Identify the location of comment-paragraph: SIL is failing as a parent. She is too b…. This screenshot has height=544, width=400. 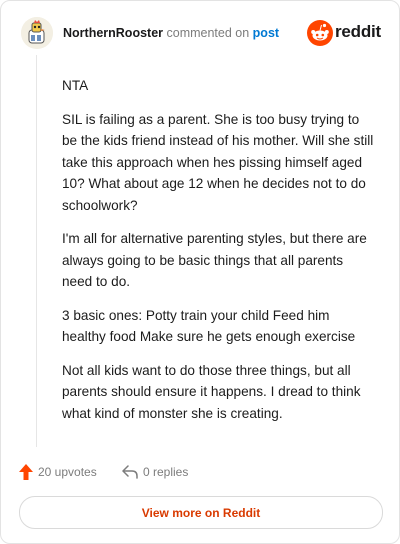
(218, 162).